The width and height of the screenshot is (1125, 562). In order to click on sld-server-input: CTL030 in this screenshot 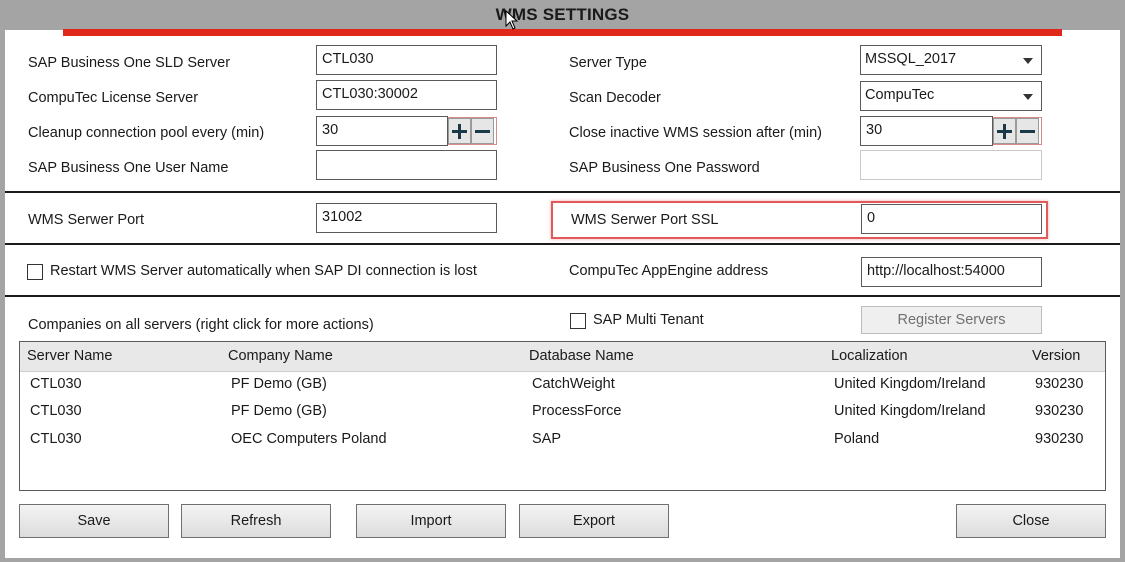, I will do `click(406, 60)`.